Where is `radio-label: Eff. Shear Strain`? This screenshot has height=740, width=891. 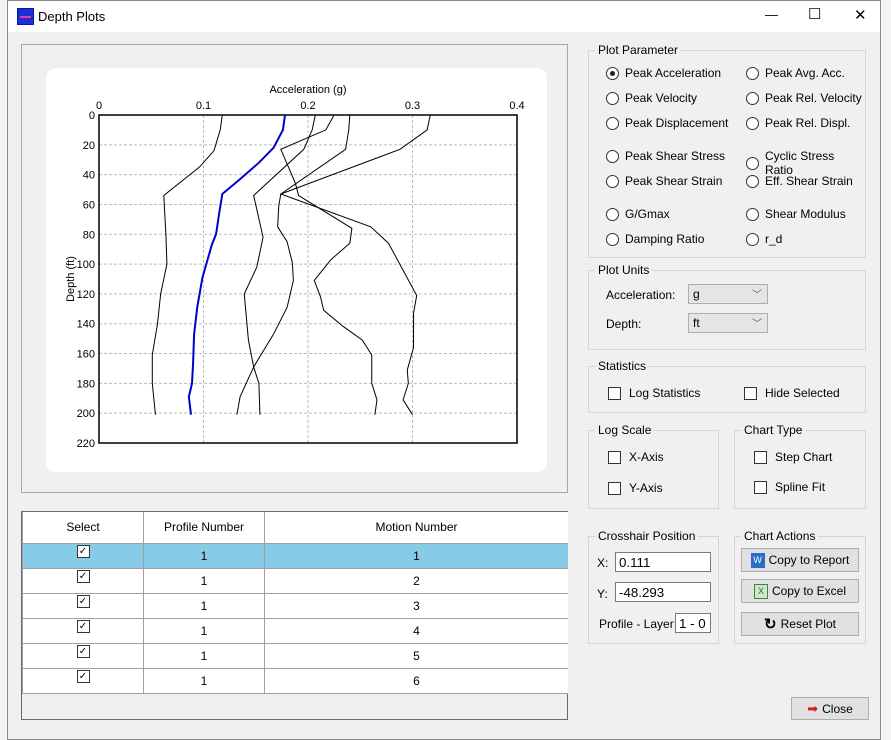
radio-label: Eff. Shear Strain is located at coordinates (809, 181).